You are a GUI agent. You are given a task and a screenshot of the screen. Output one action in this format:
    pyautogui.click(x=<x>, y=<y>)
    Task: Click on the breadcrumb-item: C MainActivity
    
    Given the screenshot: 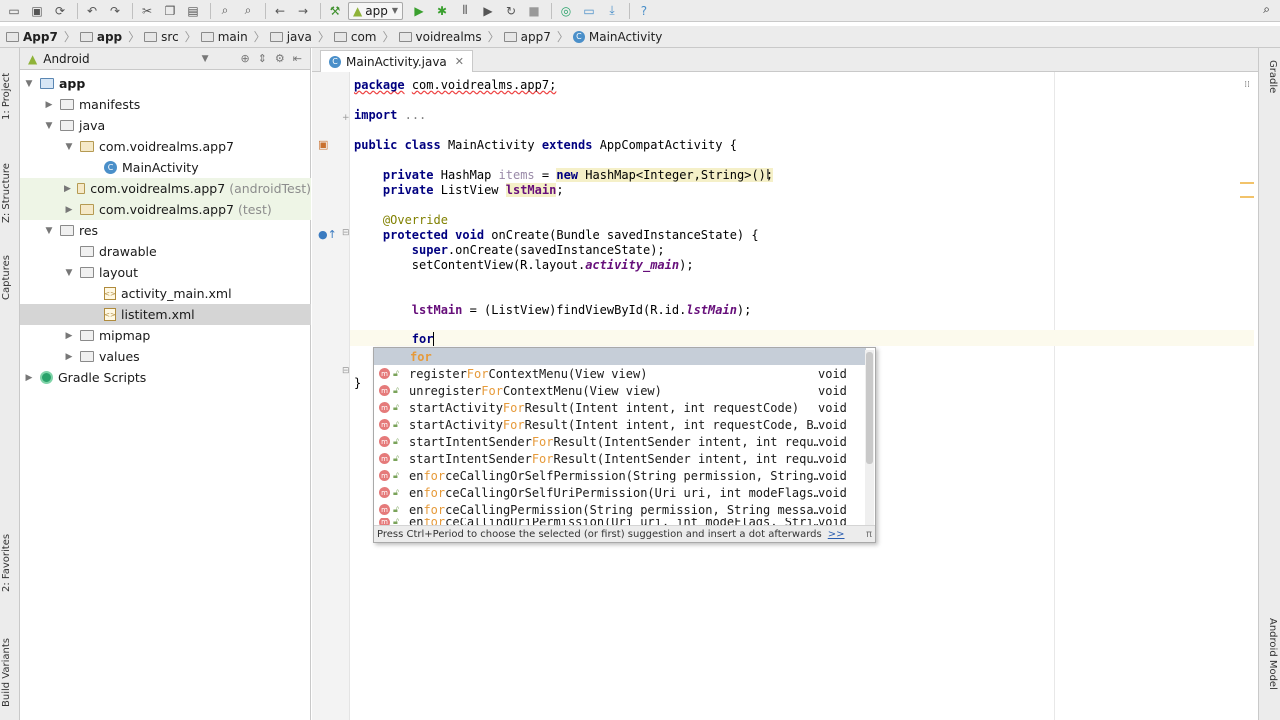 What is the action you would take?
    pyautogui.click(x=617, y=37)
    